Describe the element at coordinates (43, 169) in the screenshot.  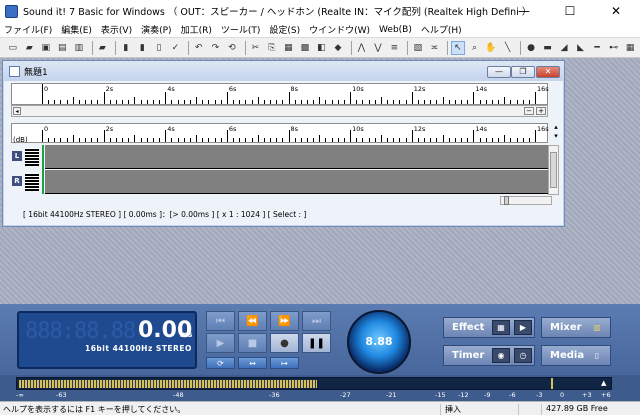
I see `playhead-cursor` at that location.